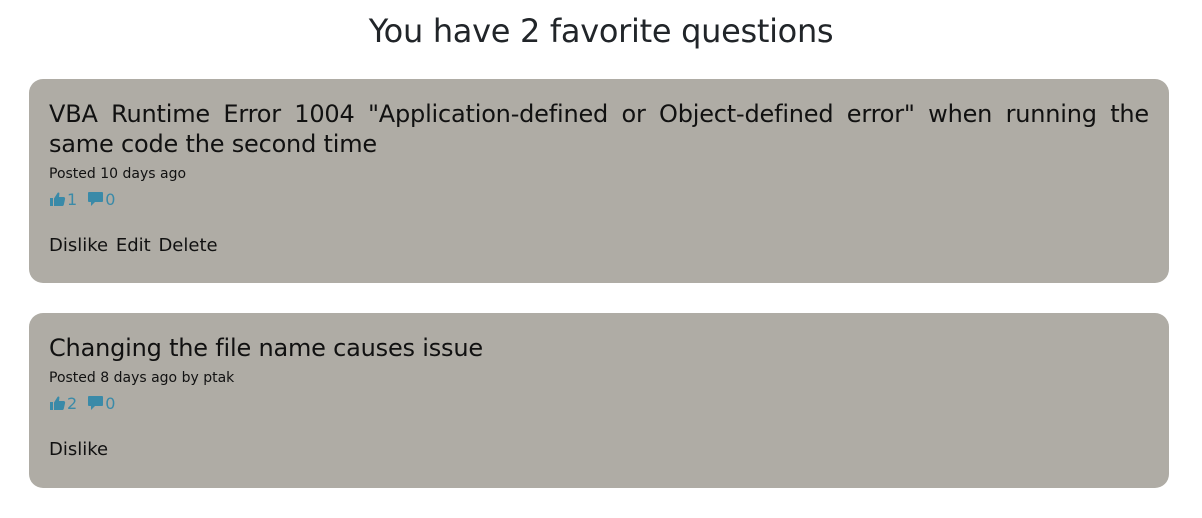 This screenshot has width=1202, height=518. What do you see at coordinates (142, 378) in the screenshot?
I see `question-meta: Posted 8 days ago by ptak` at bounding box center [142, 378].